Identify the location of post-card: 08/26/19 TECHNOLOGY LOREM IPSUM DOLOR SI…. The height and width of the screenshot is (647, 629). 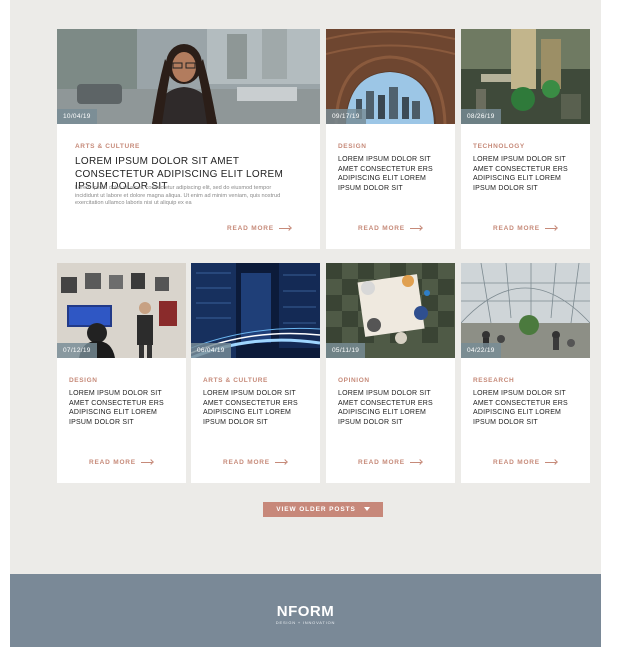
(525, 139).